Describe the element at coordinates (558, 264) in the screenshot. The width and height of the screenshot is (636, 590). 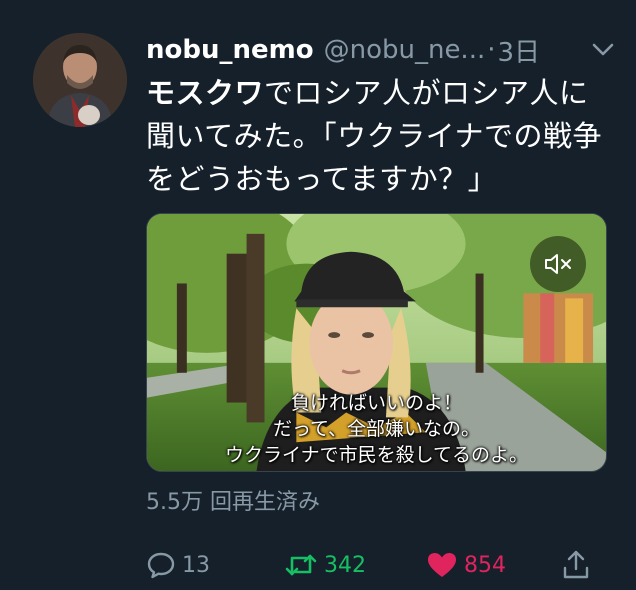
I see `speaker-muted-icon` at that location.